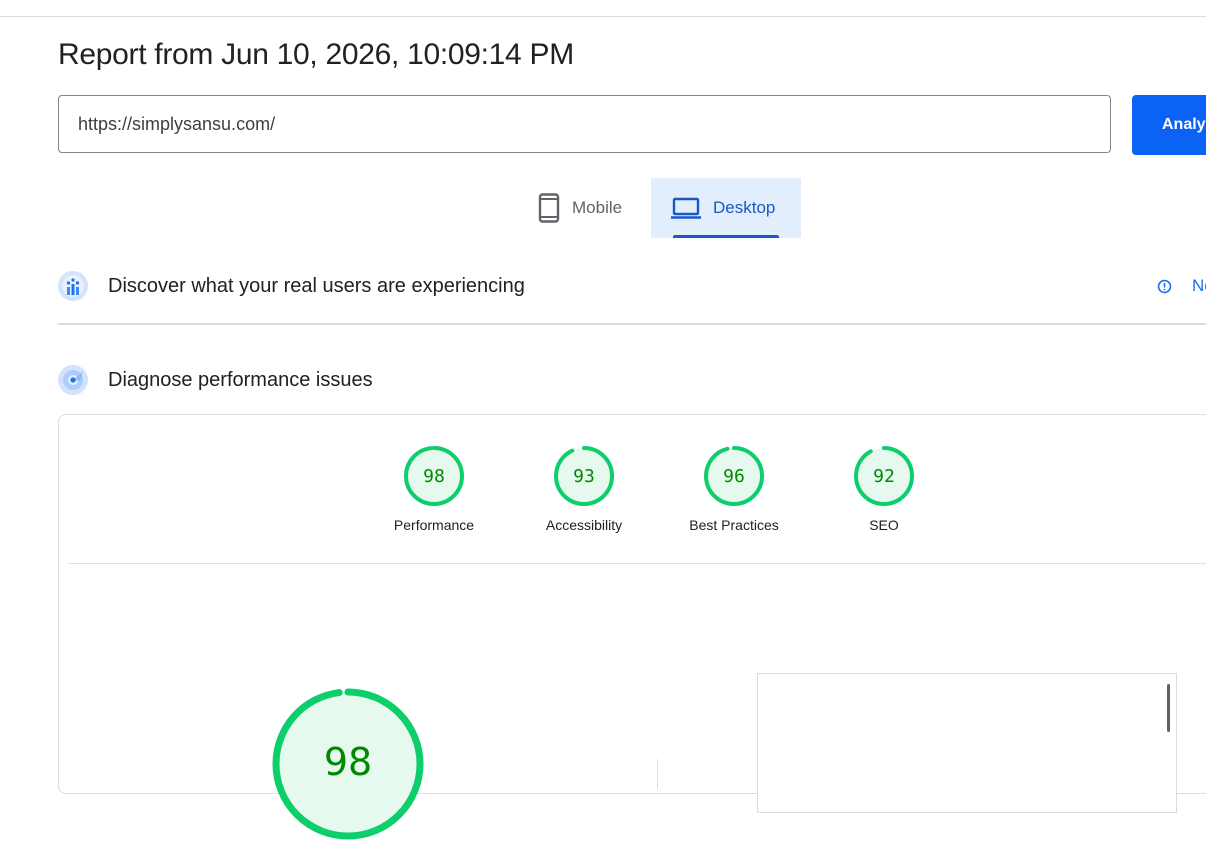 This screenshot has height=841, width=1206. Describe the element at coordinates (1168, 708) in the screenshot. I see `scrollbar-thumb` at that location.